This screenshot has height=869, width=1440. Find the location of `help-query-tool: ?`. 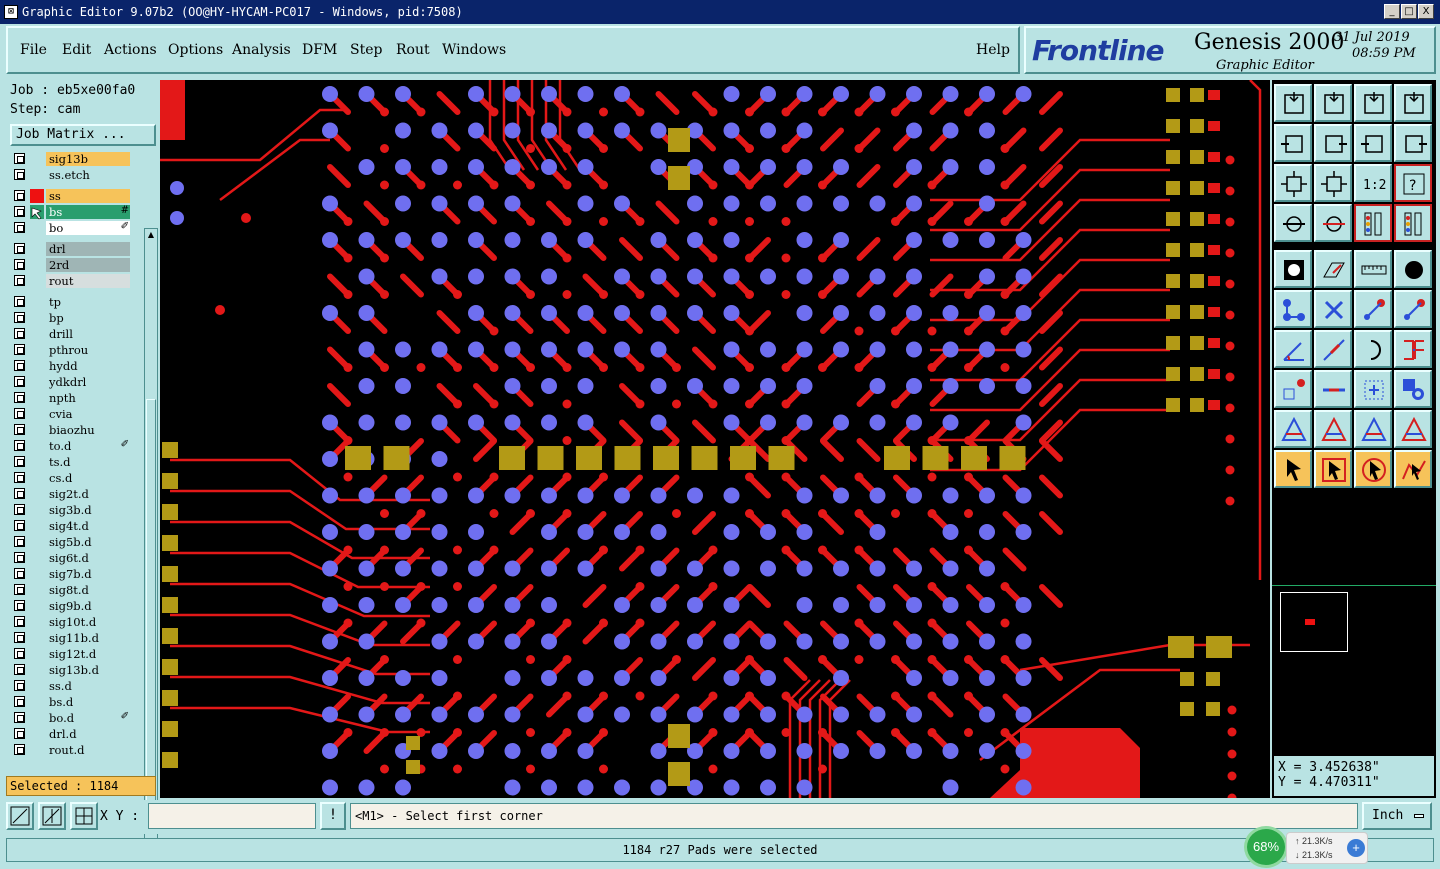

help-query-tool: ? is located at coordinates (1413, 183).